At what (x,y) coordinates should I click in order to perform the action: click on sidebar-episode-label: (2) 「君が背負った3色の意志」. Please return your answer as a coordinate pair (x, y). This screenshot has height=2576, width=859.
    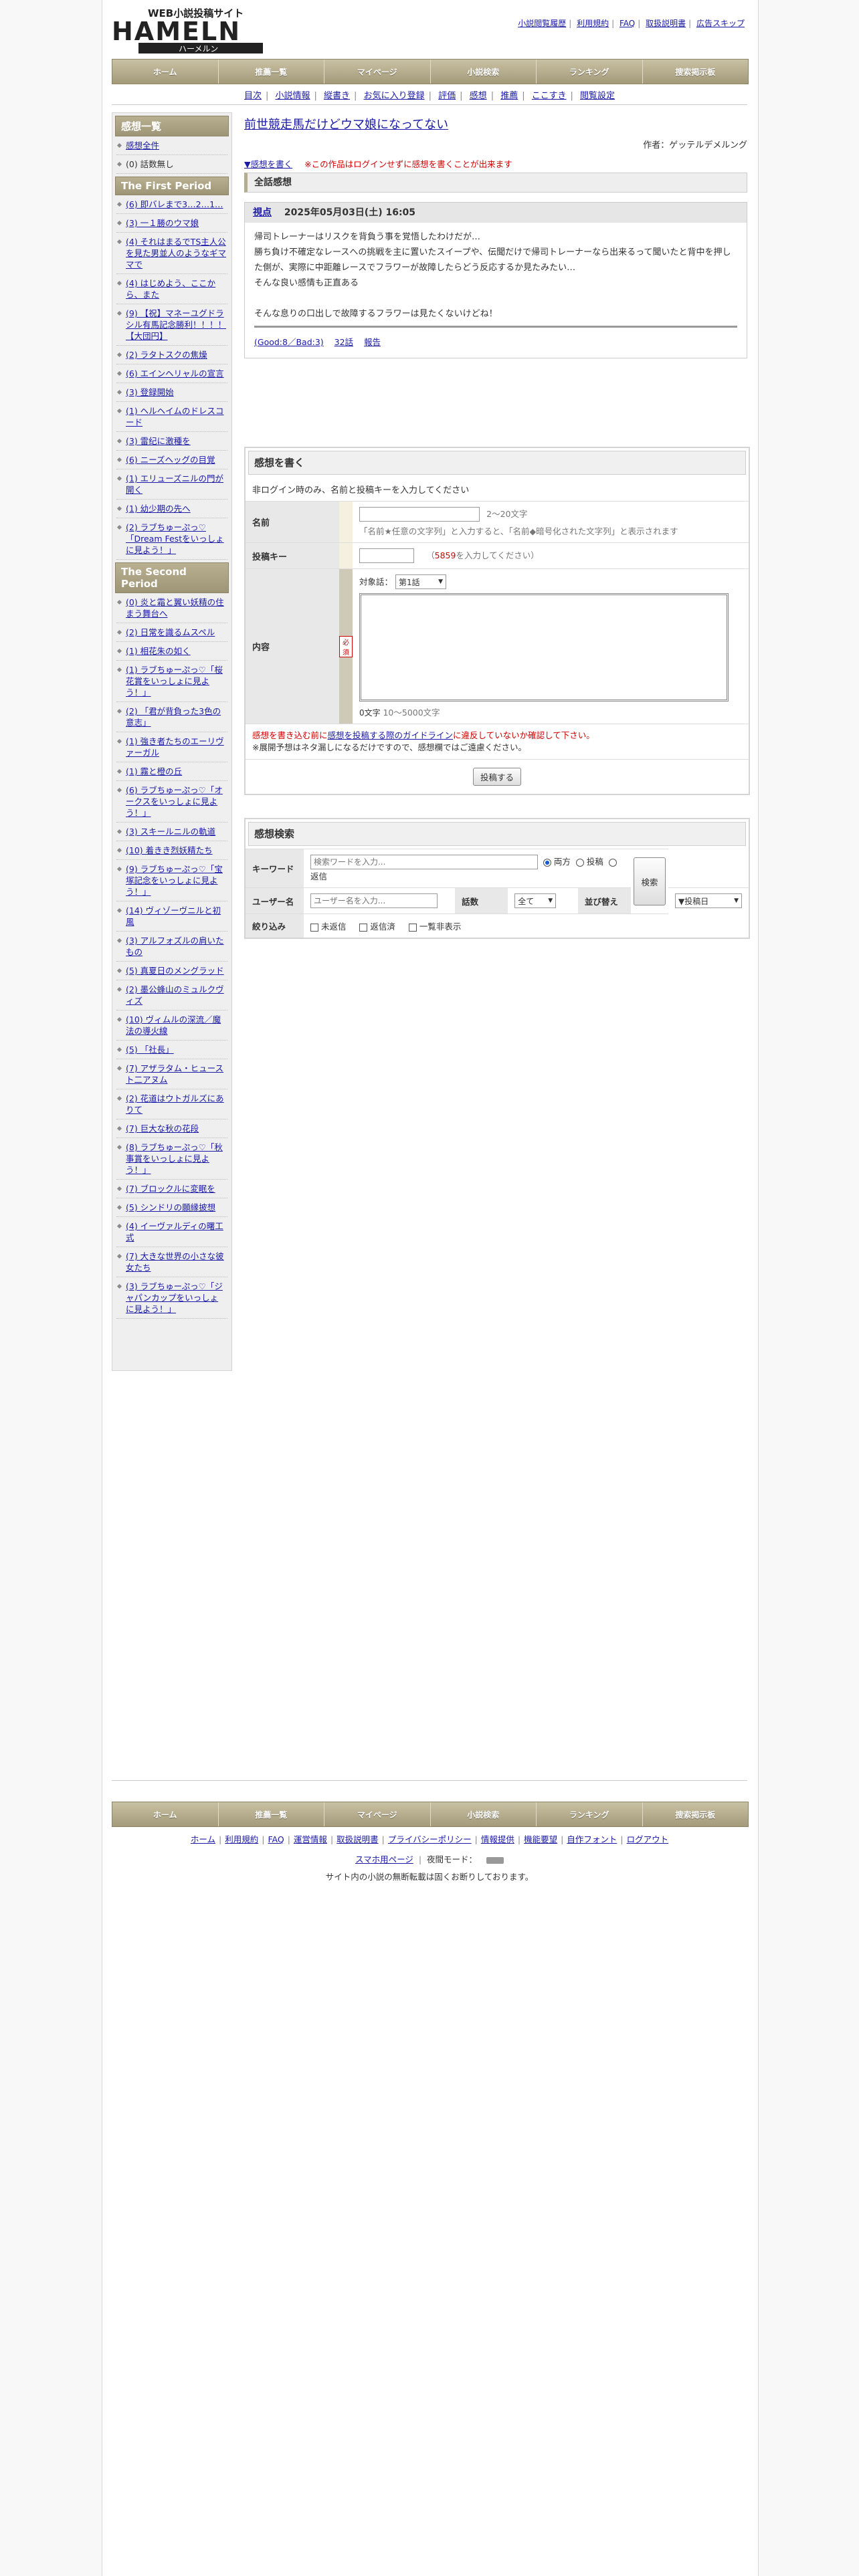
    Looking at the image, I should click on (174, 717).